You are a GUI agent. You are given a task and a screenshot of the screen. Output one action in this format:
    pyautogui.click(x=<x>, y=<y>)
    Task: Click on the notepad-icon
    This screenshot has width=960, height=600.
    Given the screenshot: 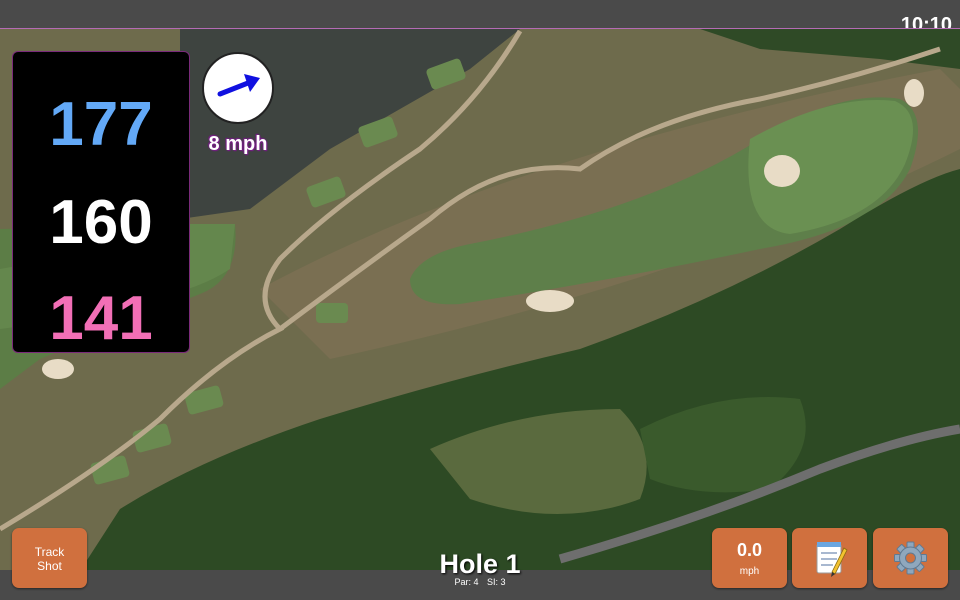 What is the action you would take?
    pyautogui.click(x=832, y=559)
    